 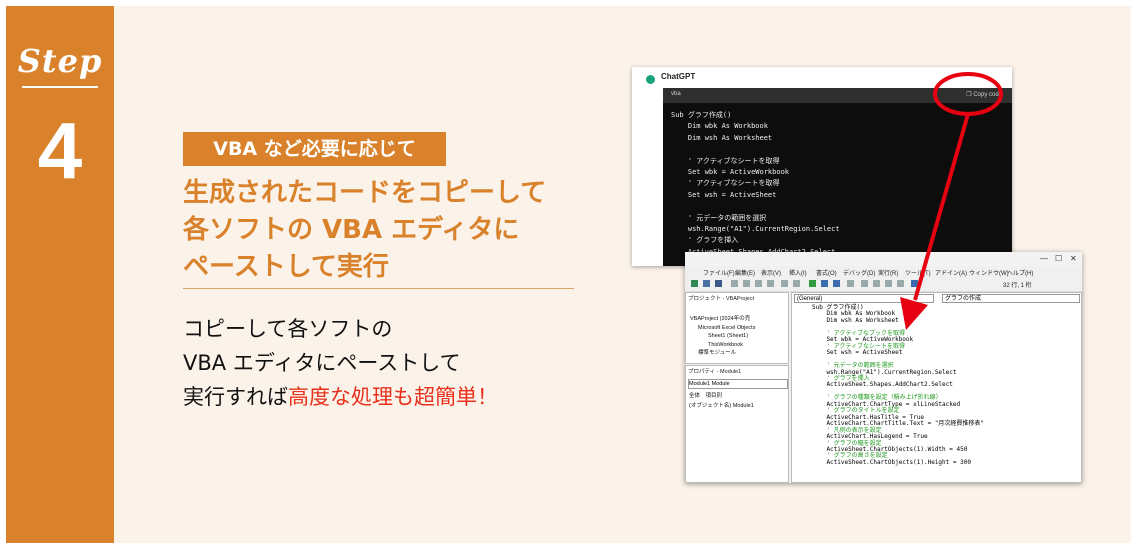 I want to click on chatgpt-title: ChatGPT, so click(x=678, y=76).